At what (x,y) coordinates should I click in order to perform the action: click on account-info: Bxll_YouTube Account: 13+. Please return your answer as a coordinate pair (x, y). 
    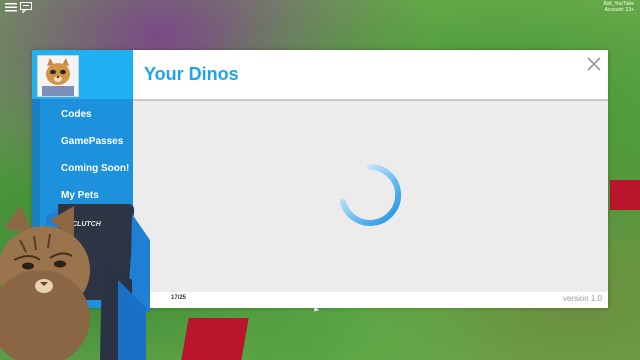
    Looking at the image, I should click on (619, 7).